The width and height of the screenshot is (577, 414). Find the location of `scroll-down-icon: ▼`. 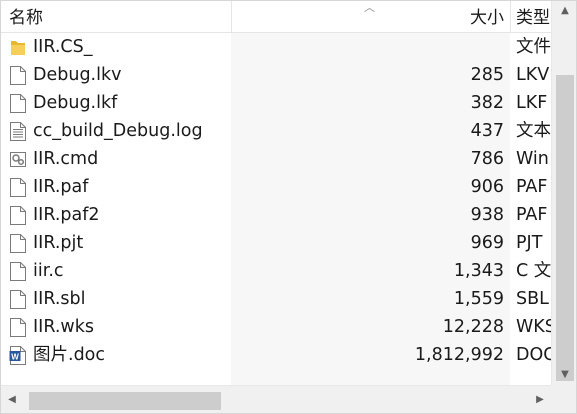

scroll-down-icon: ▼ is located at coordinates (564, 375).